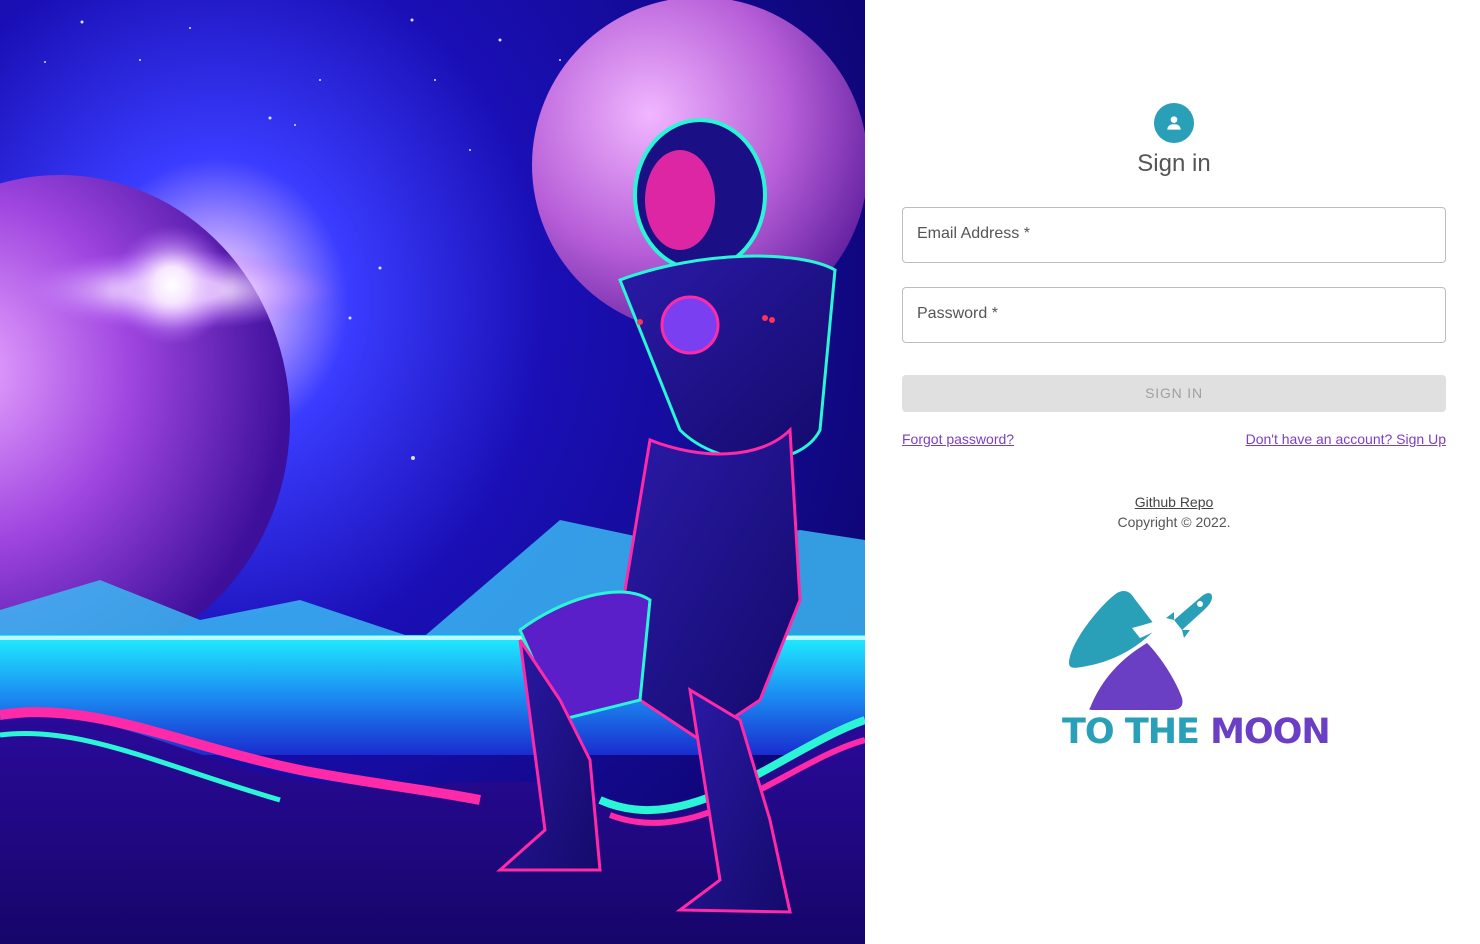 Image resolution: width=1480 pixels, height=944 pixels. I want to click on github-repo-link: Github Repo, so click(1174, 502).